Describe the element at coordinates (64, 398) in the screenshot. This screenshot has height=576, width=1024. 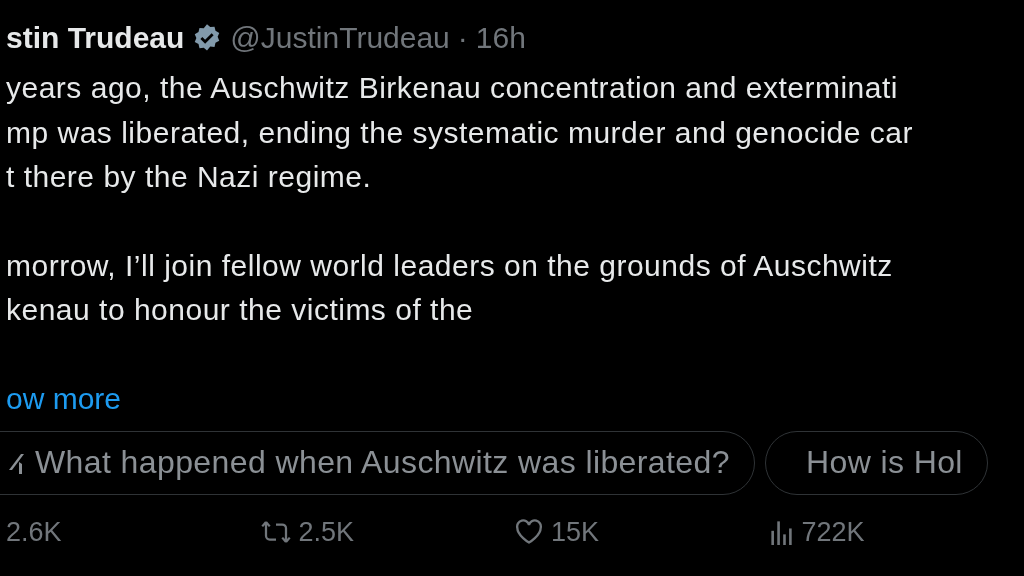
I see `show-more-link: ow more` at that location.